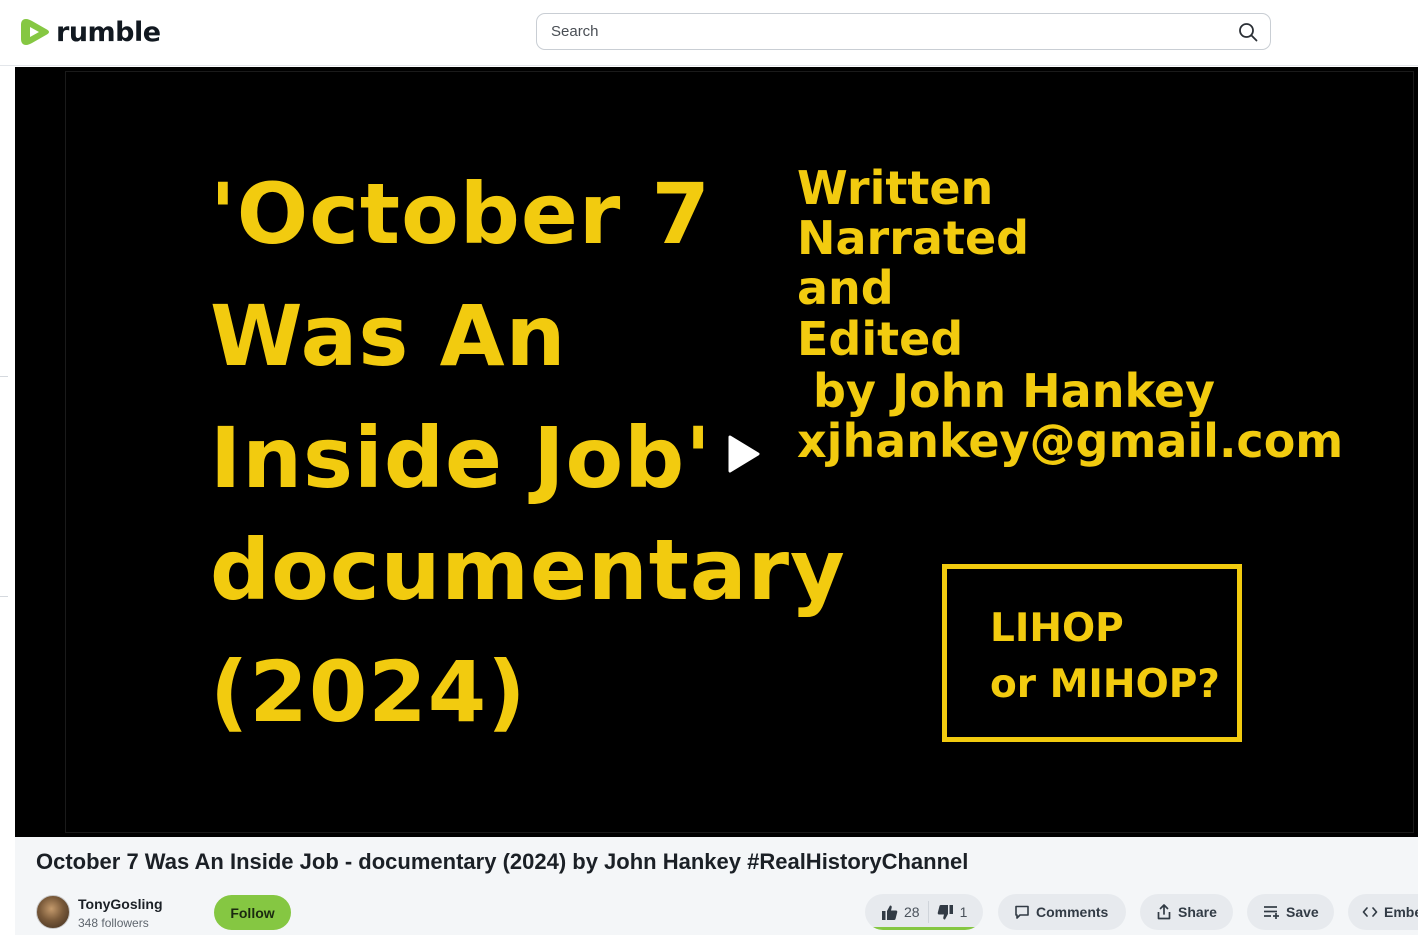  Describe the element at coordinates (744, 454) in the screenshot. I see `play-icon` at that location.